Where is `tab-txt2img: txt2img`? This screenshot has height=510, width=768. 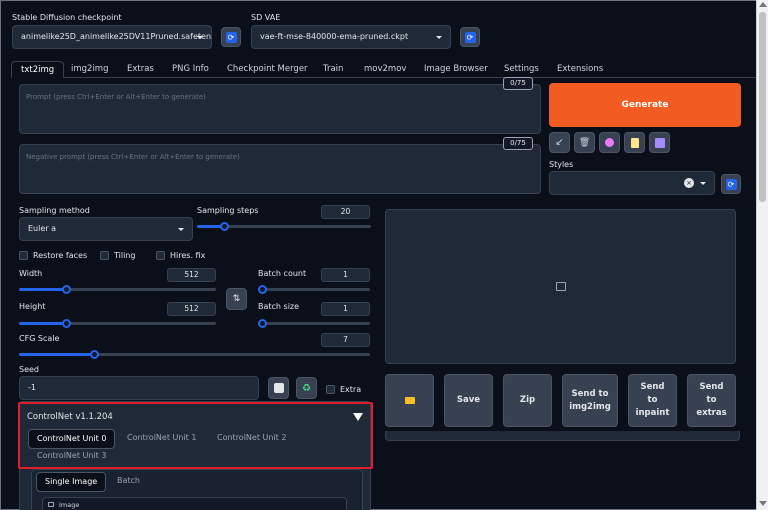
tab-txt2img: txt2img is located at coordinates (38, 69).